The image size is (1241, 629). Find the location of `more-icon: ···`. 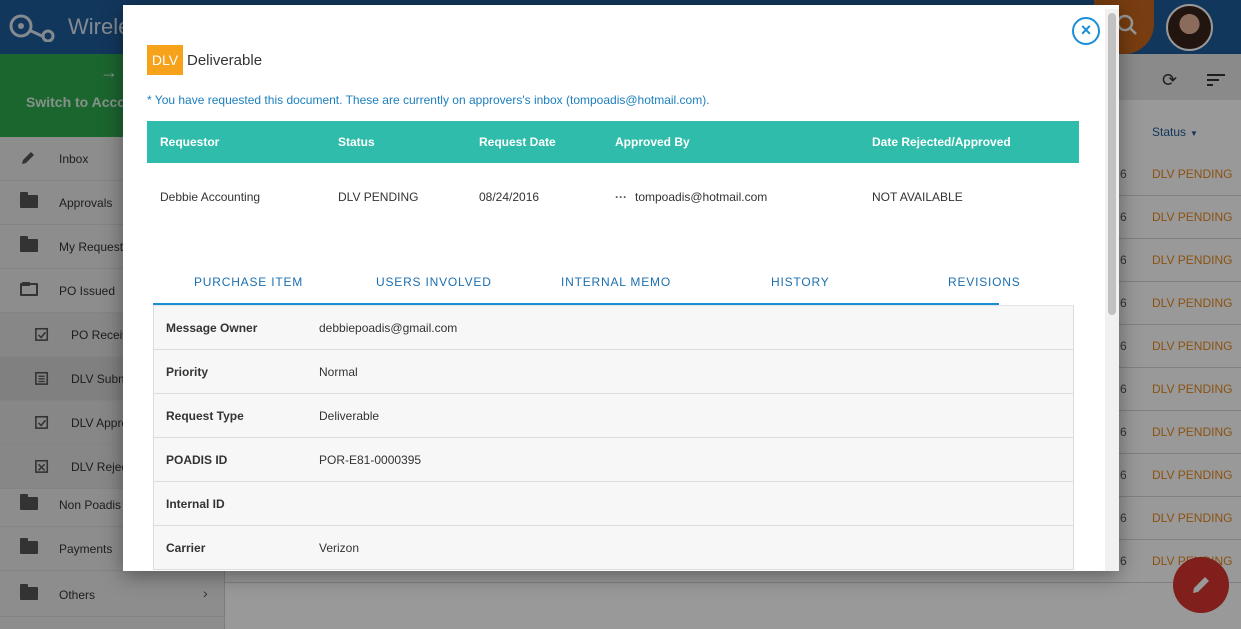

more-icon: ··· is located at coordinates (621, 197).